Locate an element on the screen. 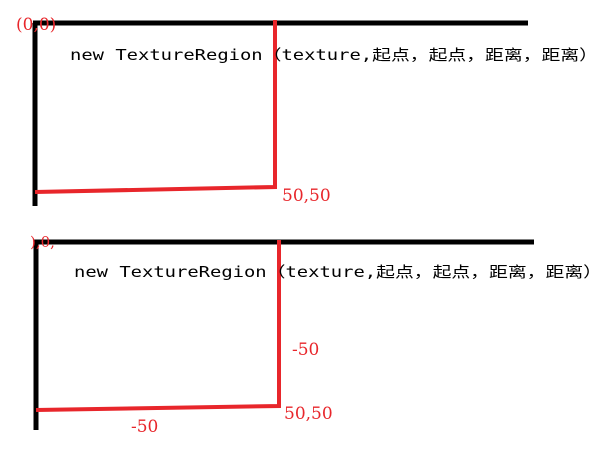 Image resolution: width=615 pixels, height=457 pixels. bottom-origin-label: ),0, is located at coordinates (42, 242).